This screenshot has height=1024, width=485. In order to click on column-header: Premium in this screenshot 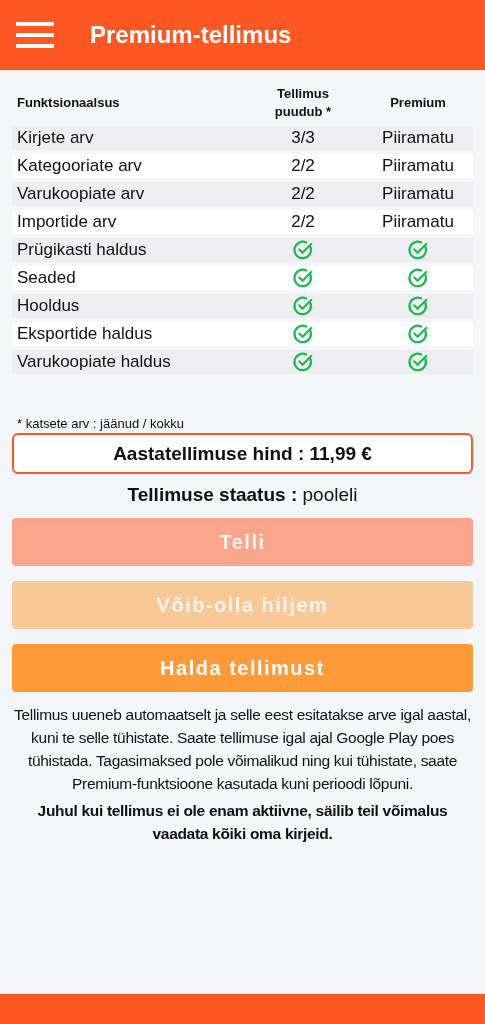, I will do `click(418, 102)`.